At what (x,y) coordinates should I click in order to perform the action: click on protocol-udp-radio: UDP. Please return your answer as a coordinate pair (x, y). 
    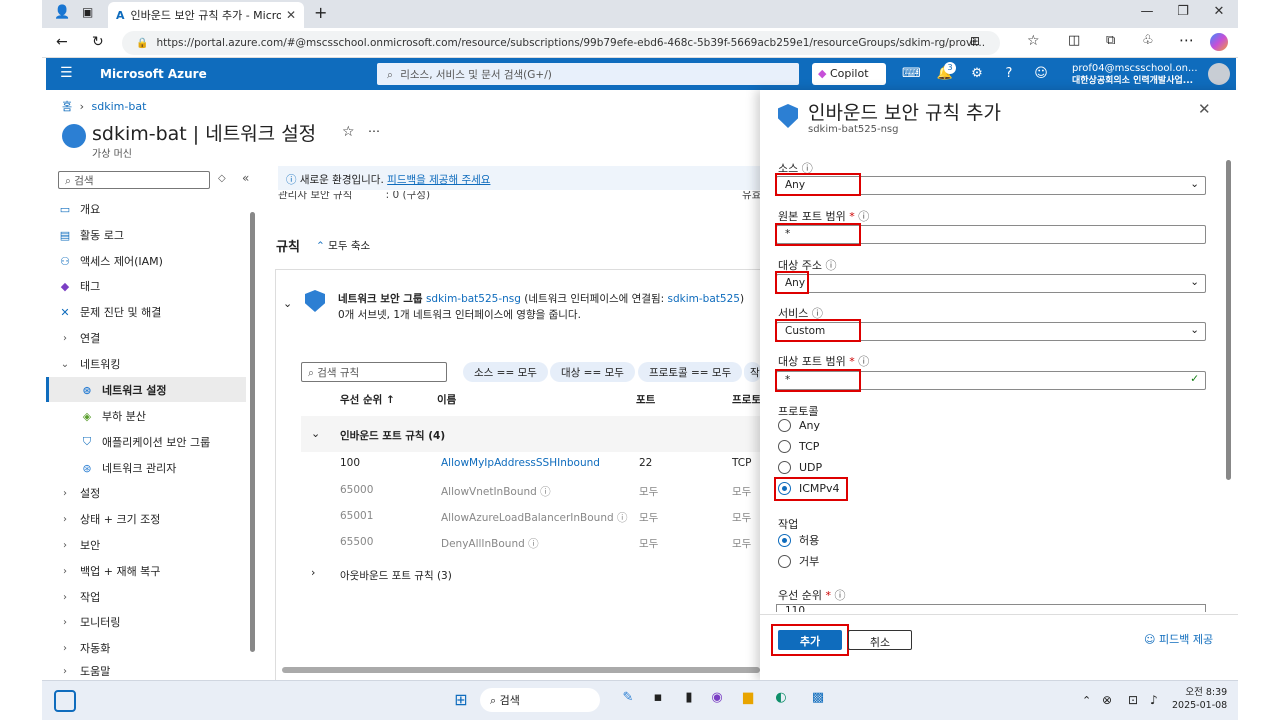
    Looking at the image, I should click on (800, 467).